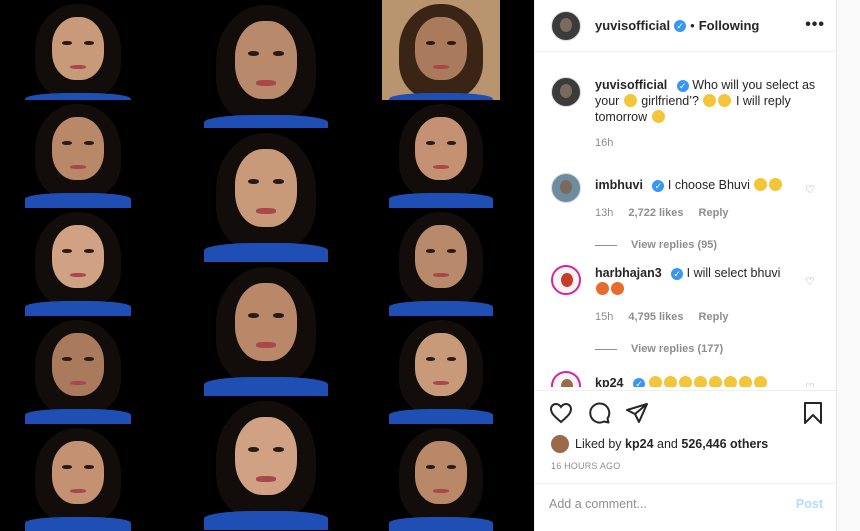 Image resolution: width=860 pixels, height=531 pixels. Describe the element at coordinates (729, 25) in the screenshot. I see `following-button: Following` at that location.